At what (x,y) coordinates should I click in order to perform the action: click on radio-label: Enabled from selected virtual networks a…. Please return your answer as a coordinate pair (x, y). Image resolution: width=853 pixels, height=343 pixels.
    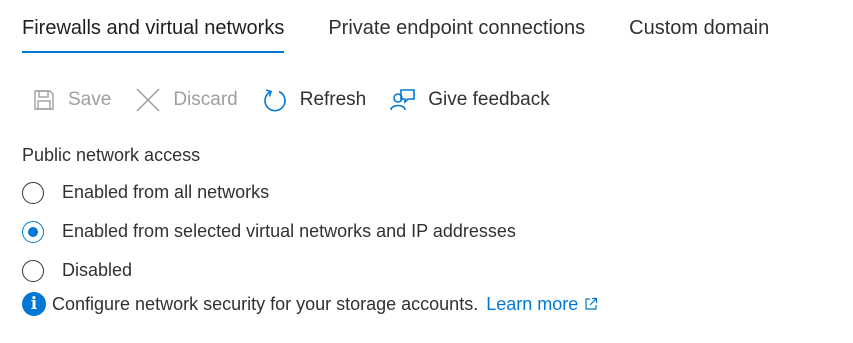
    Looking at the image, I should click on (289, 231).